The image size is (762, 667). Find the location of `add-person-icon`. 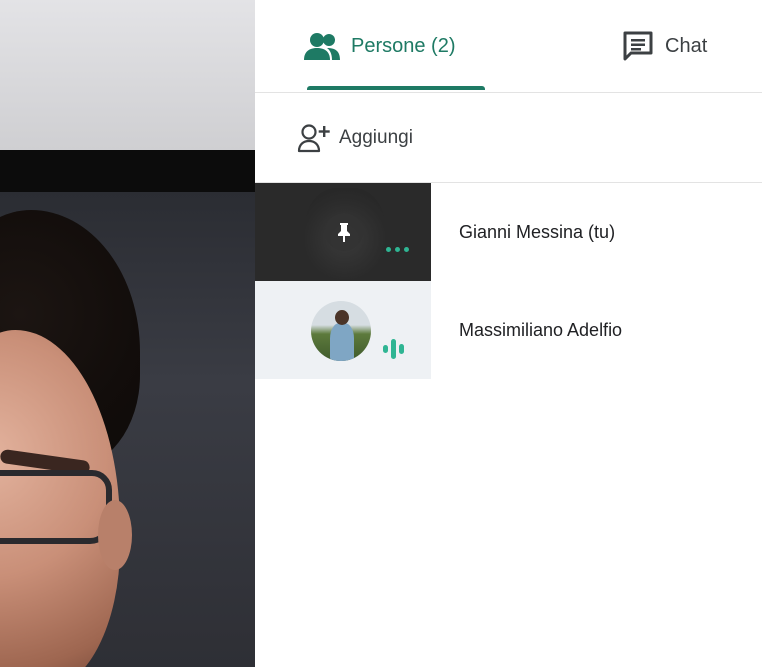

add-person-icon is located at coordinates (313, 137).